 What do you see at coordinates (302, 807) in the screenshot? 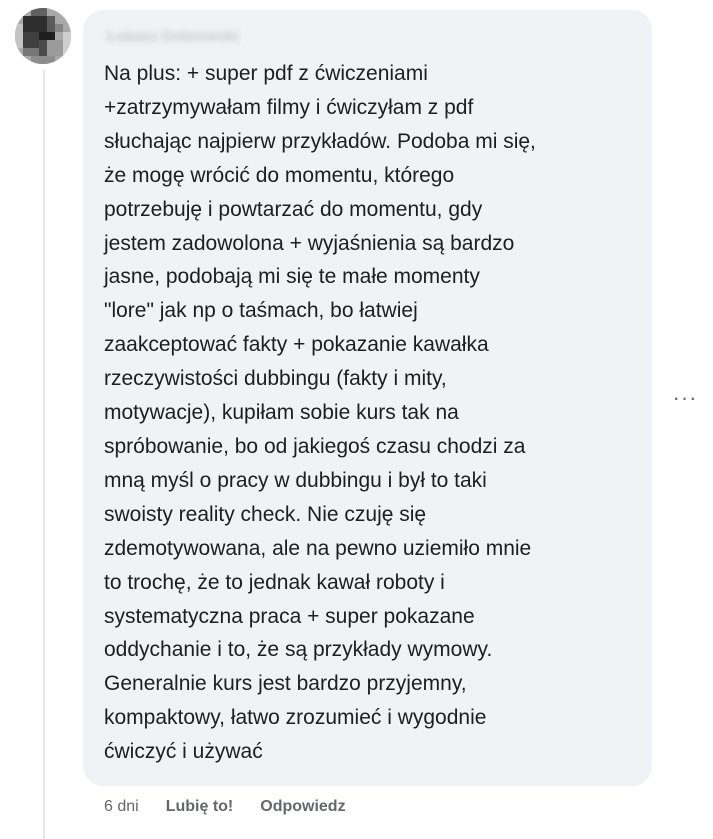
I see `reply-button: Odpowiedz` at bounding box center [302, 807].